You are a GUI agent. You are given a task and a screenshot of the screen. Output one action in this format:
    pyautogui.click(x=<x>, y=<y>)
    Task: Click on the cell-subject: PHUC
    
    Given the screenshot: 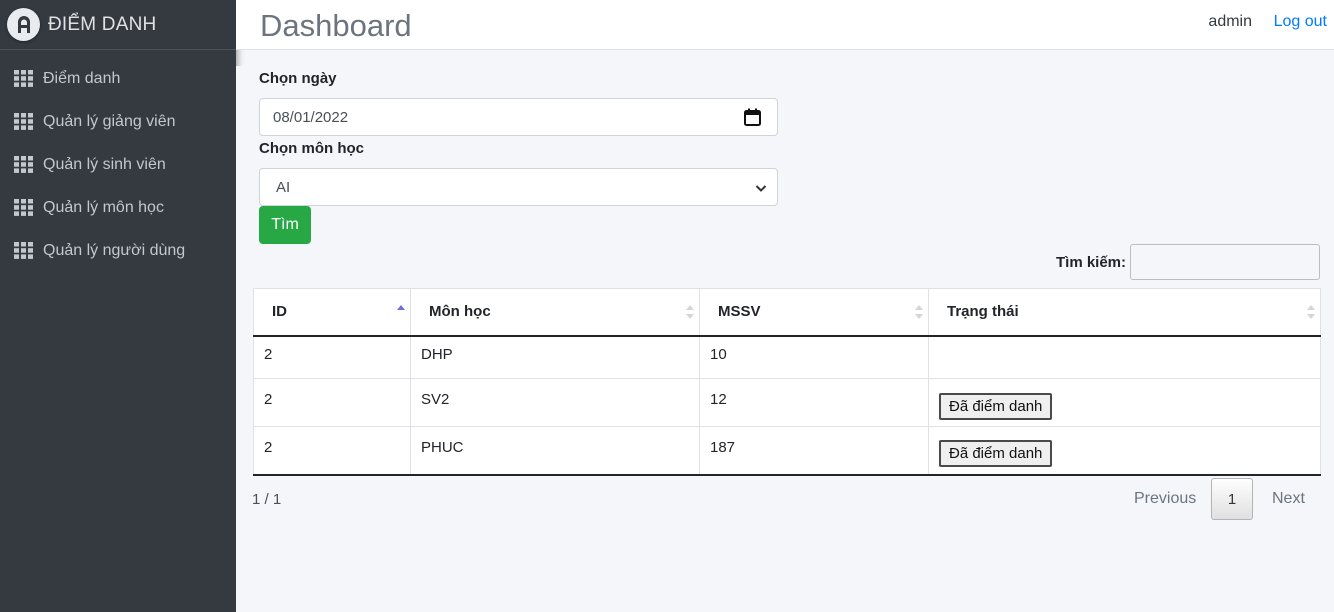 What is the action you would take?
    pyautogui.click(x=555, y=451)
    